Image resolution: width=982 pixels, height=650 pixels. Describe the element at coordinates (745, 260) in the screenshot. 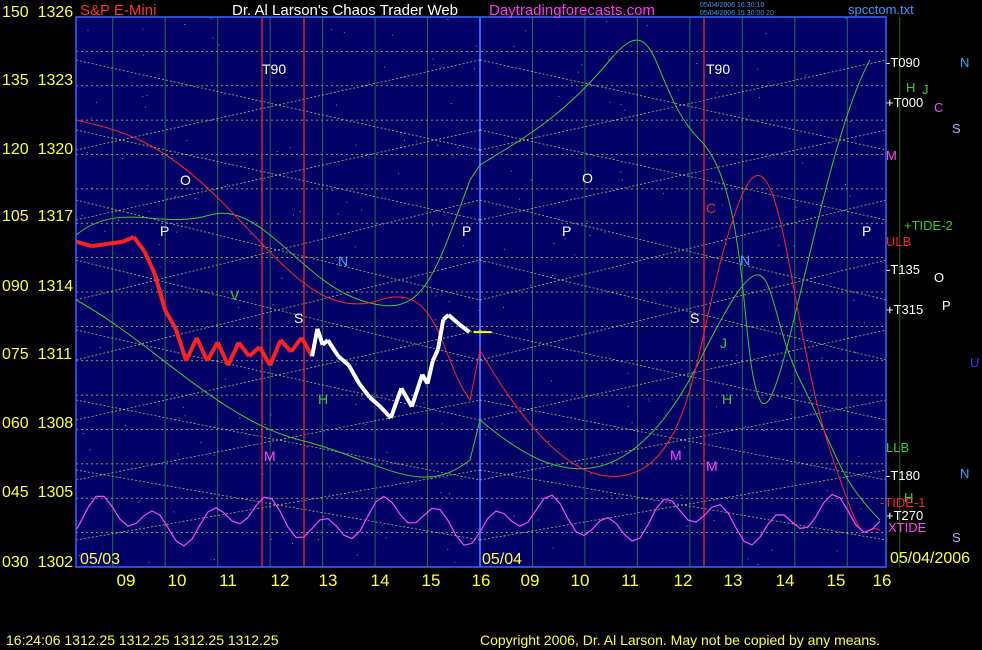

I see `in-chart-label: N` at that location.